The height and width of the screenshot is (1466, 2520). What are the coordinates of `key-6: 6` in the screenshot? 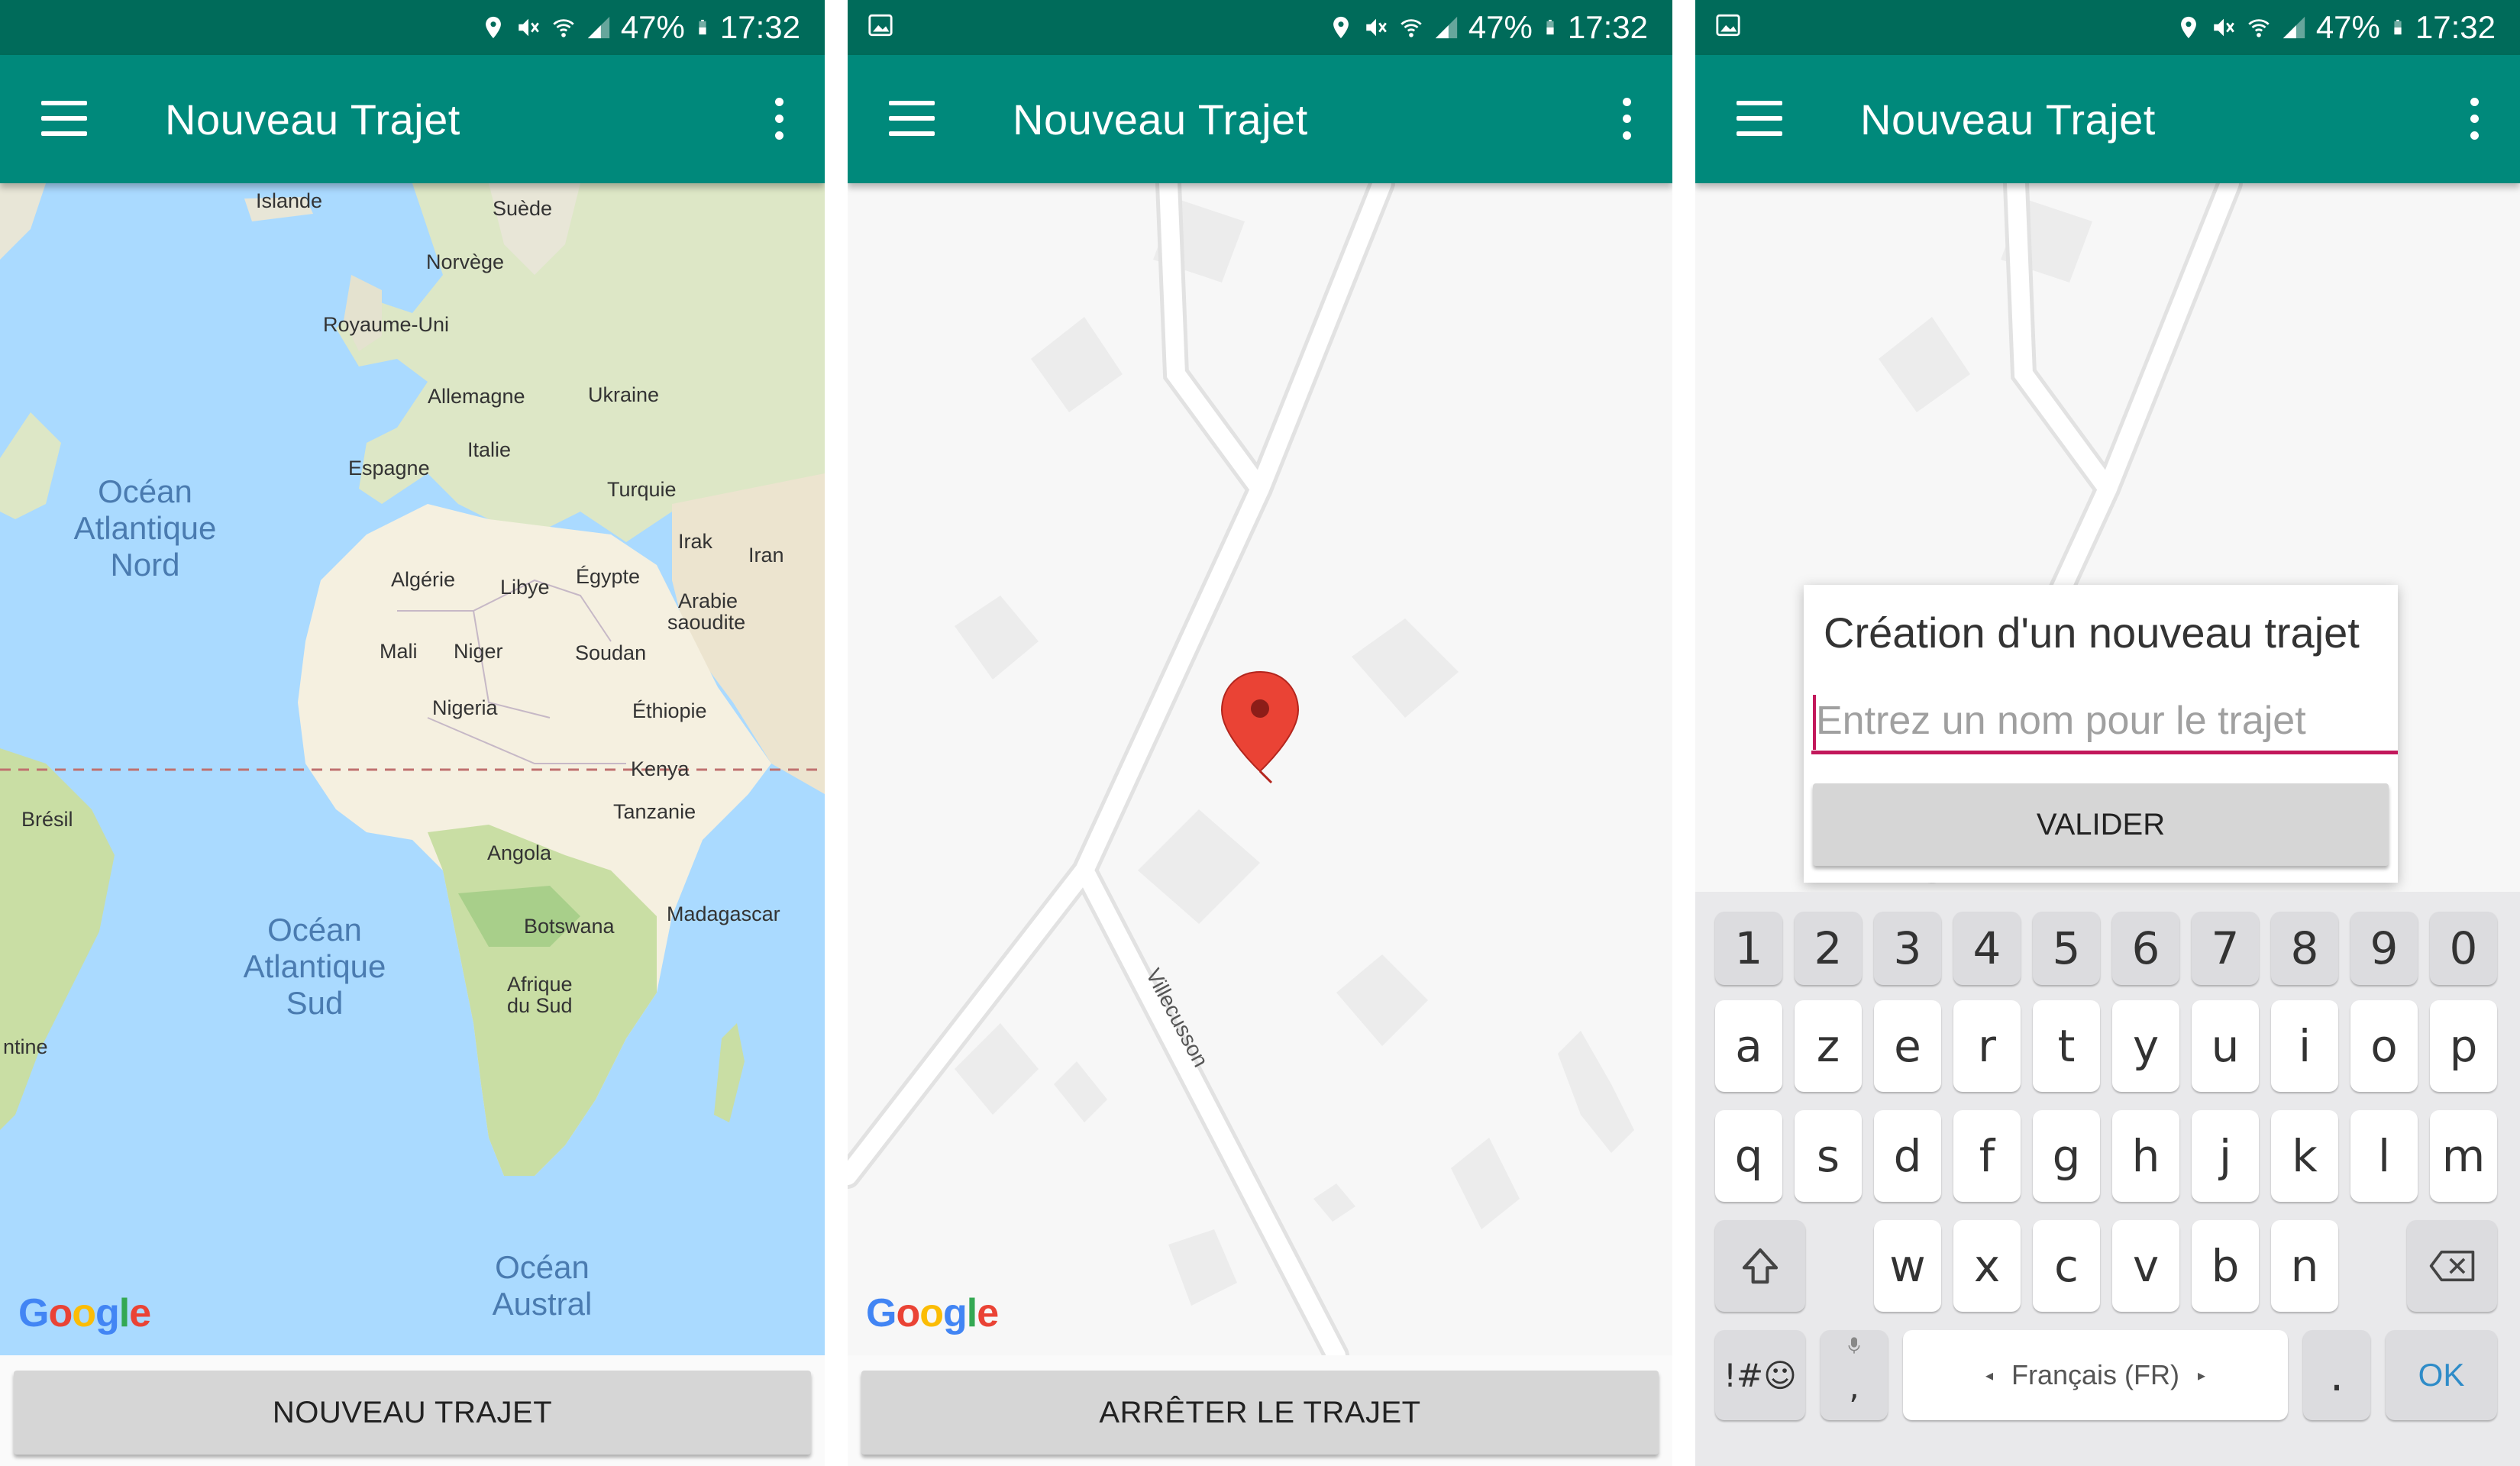 It's located at (2145, 948).